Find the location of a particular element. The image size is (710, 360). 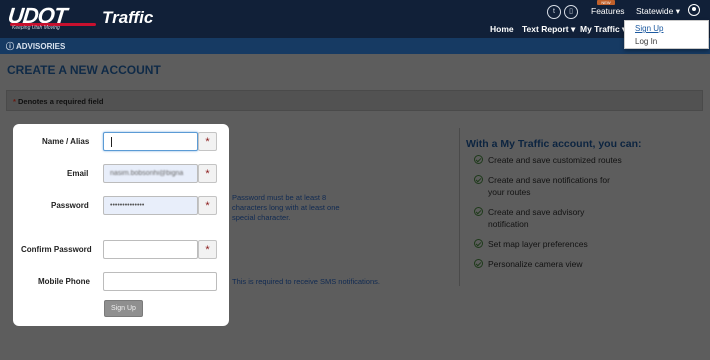

user-account-icon is located at coordinates (694, 10).